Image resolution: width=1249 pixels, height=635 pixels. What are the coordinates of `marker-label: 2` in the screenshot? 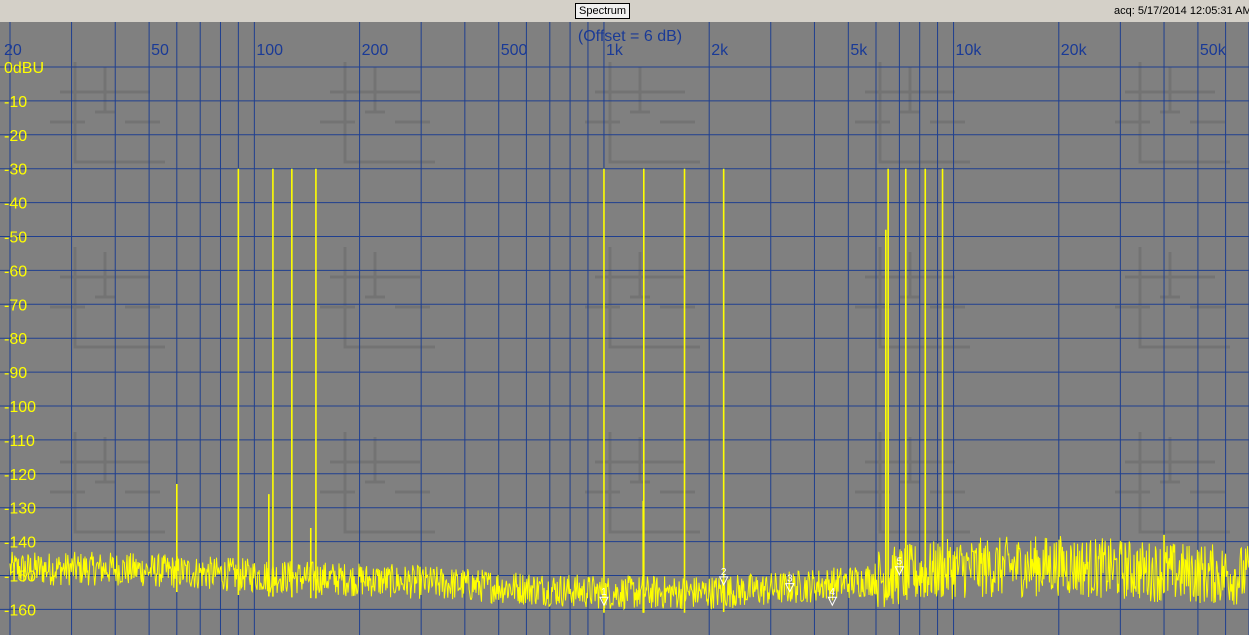 It's located at (724, 572).